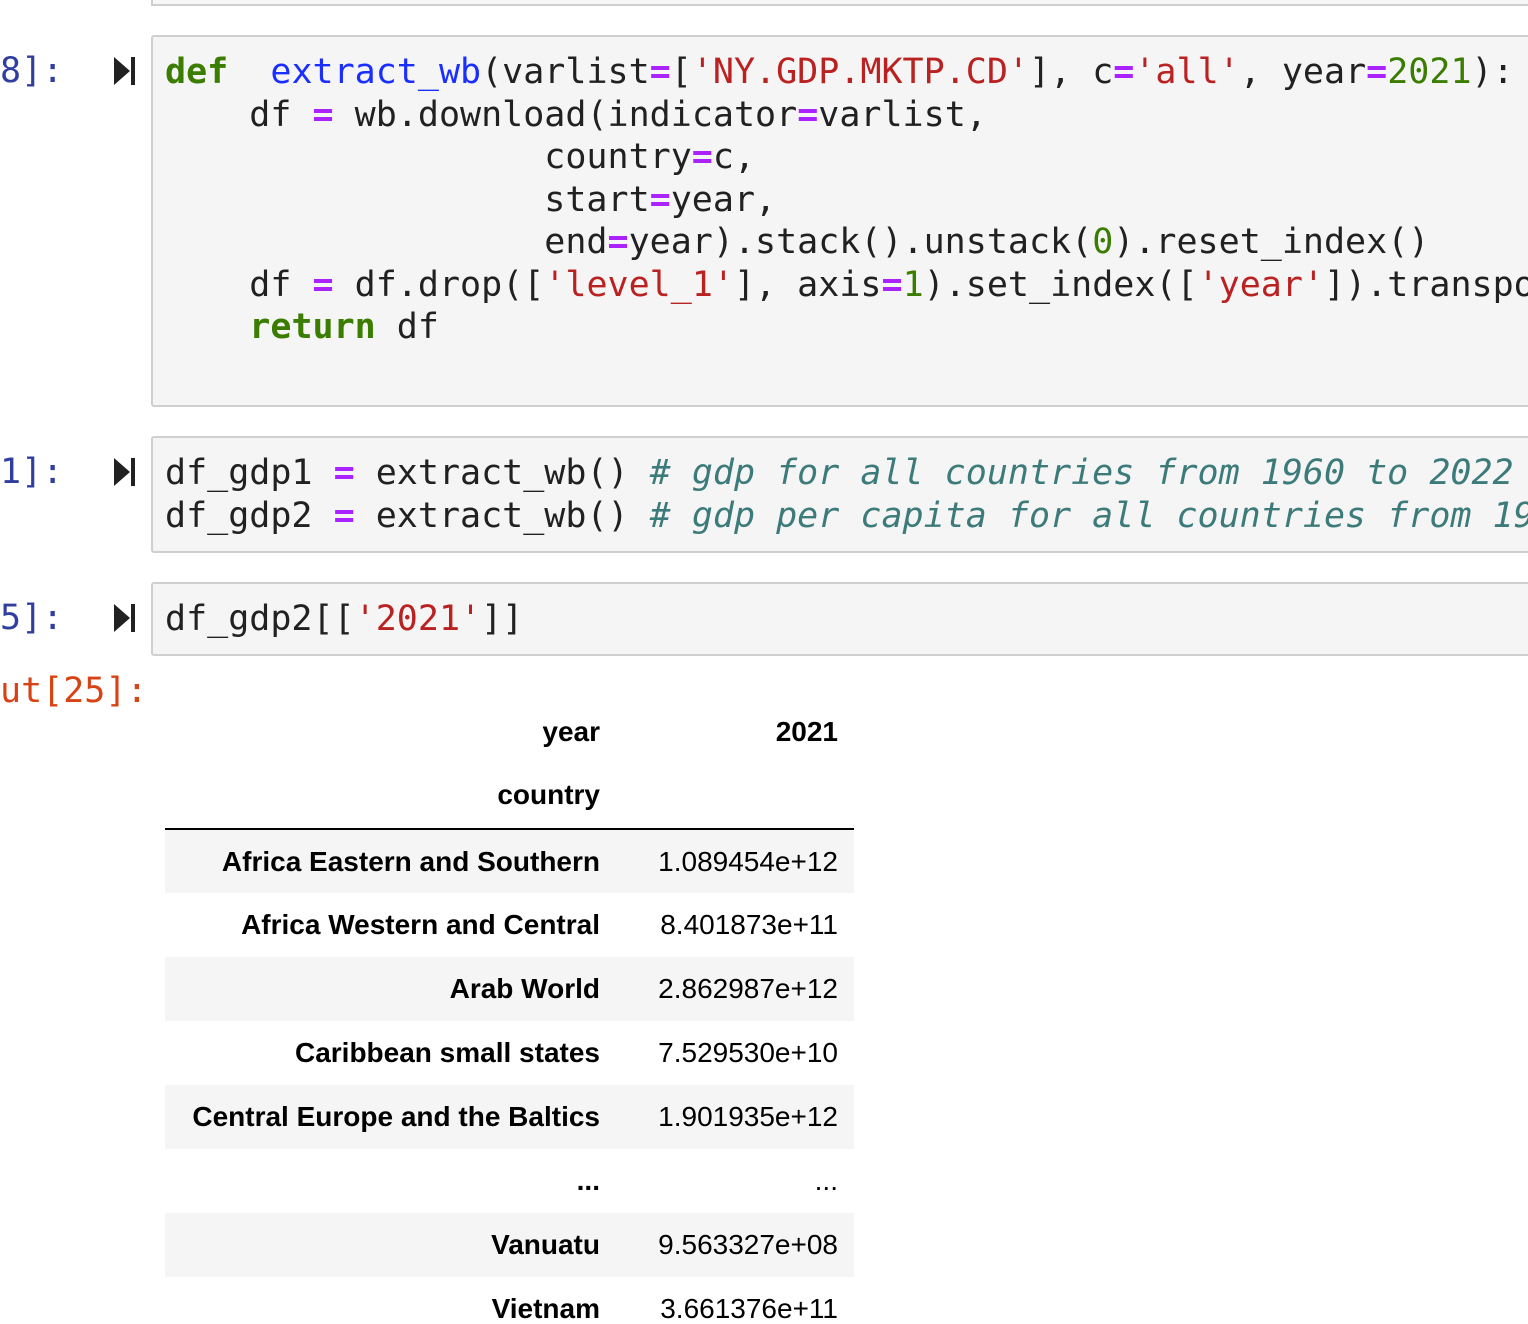 The width and height of the screenshot is (1528, 1324). I want to click on table-row: Vietnam 3.661376e+11, so click(509, 1300).